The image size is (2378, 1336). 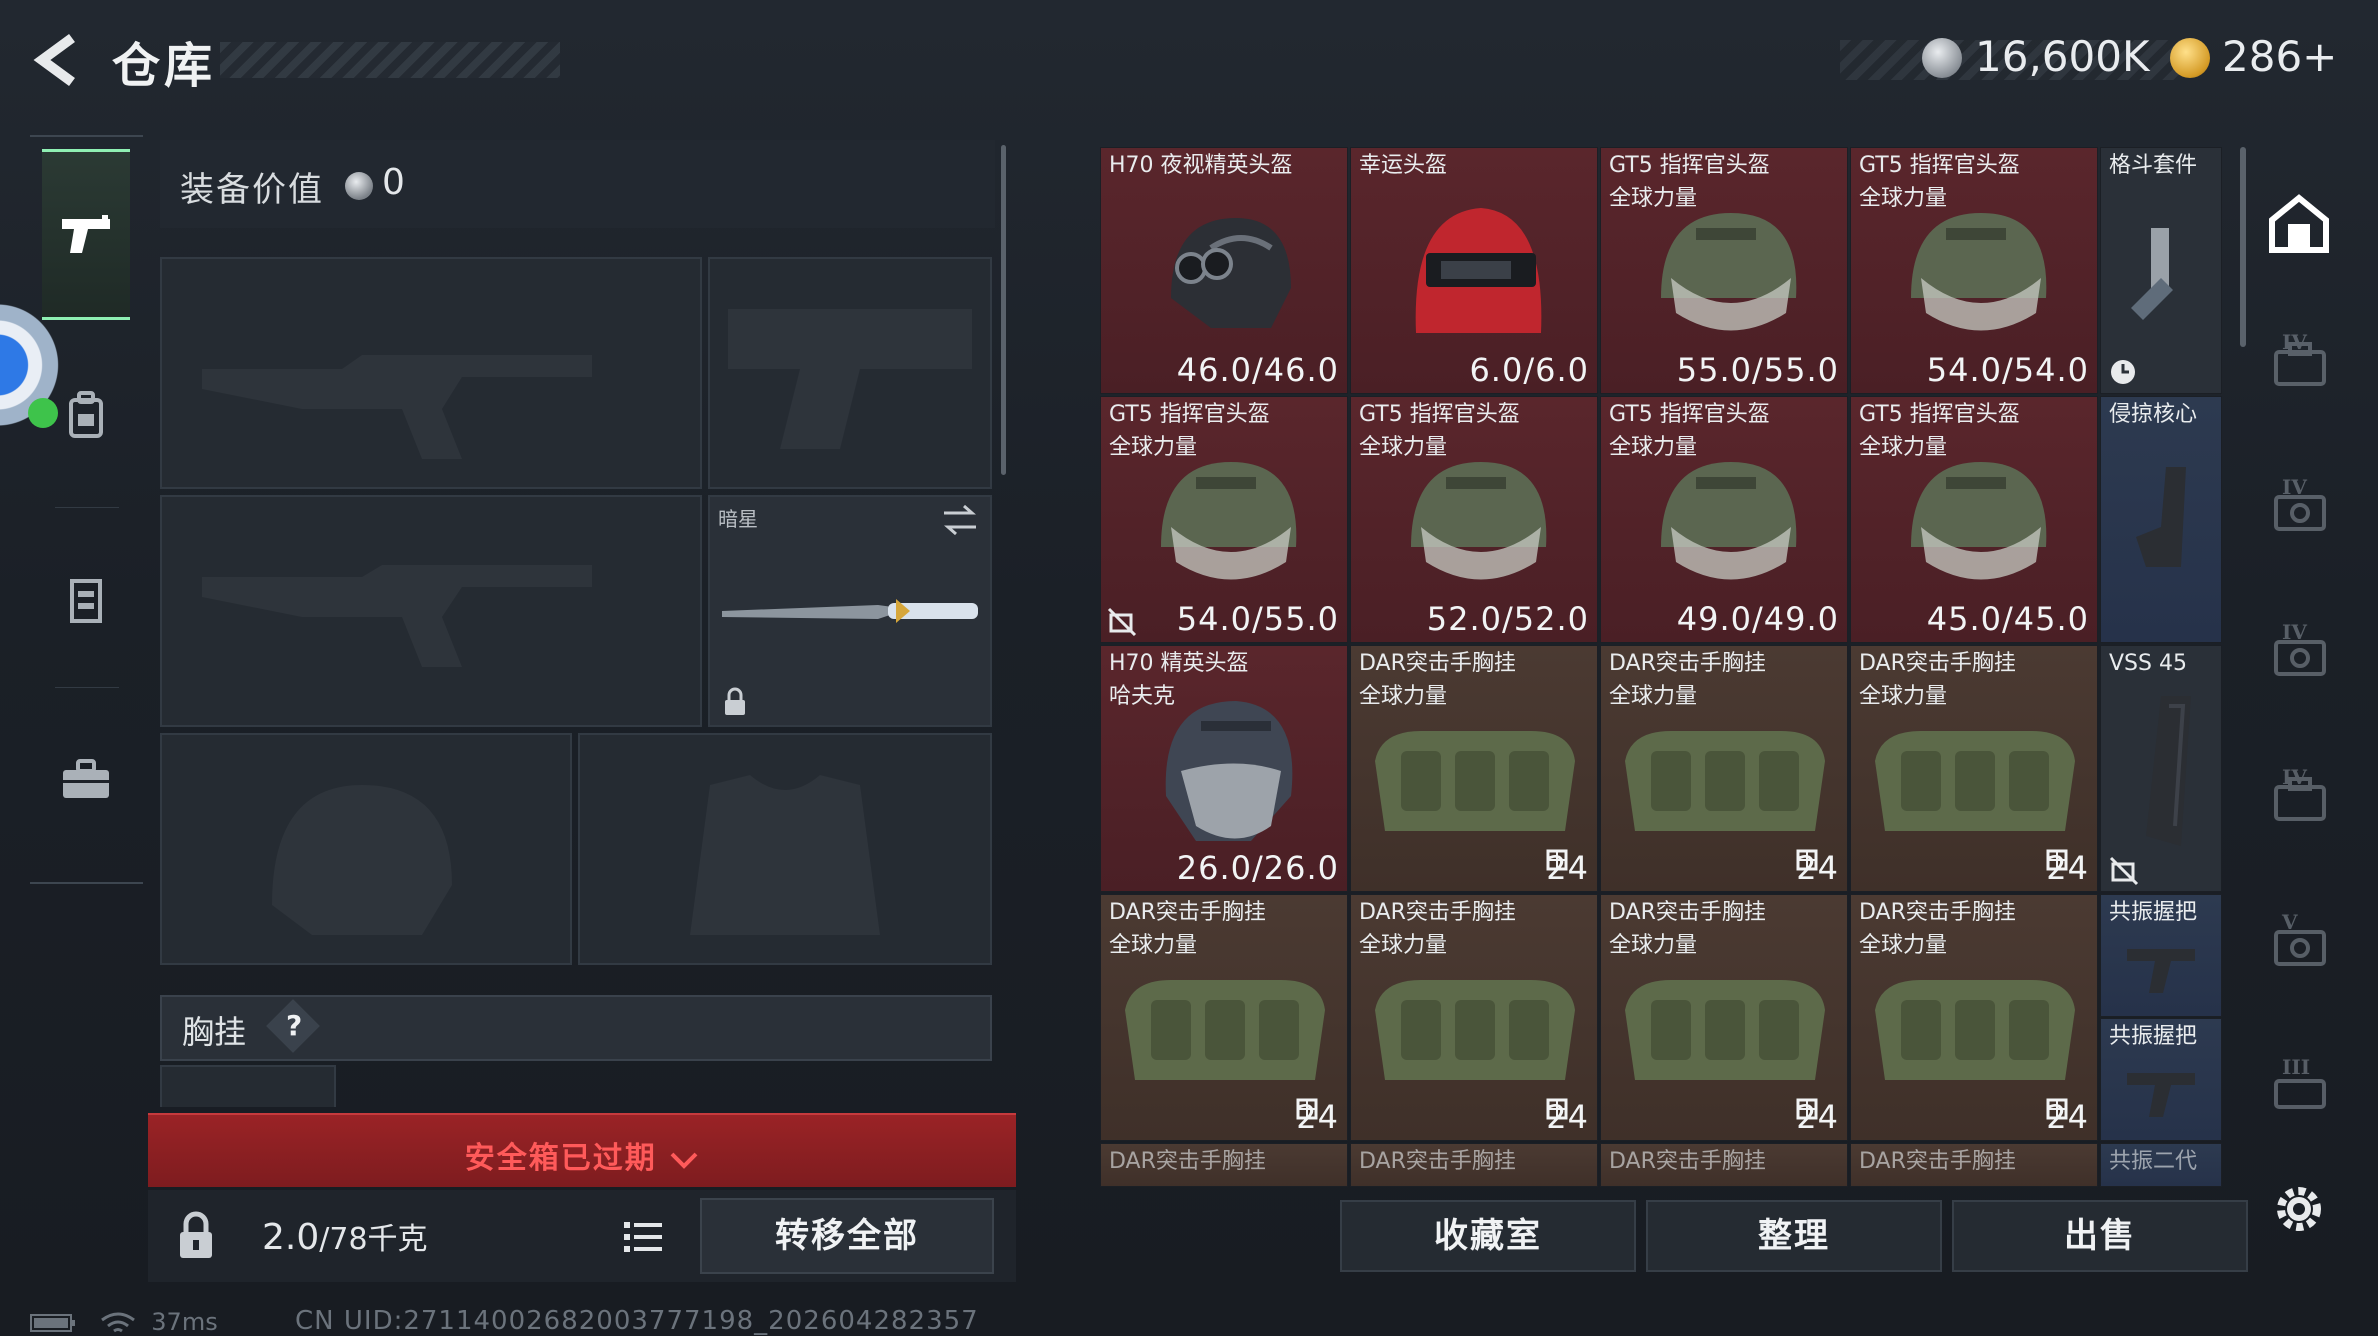 I want to click on silver-coin-icon, so click(x=1942, y=58).